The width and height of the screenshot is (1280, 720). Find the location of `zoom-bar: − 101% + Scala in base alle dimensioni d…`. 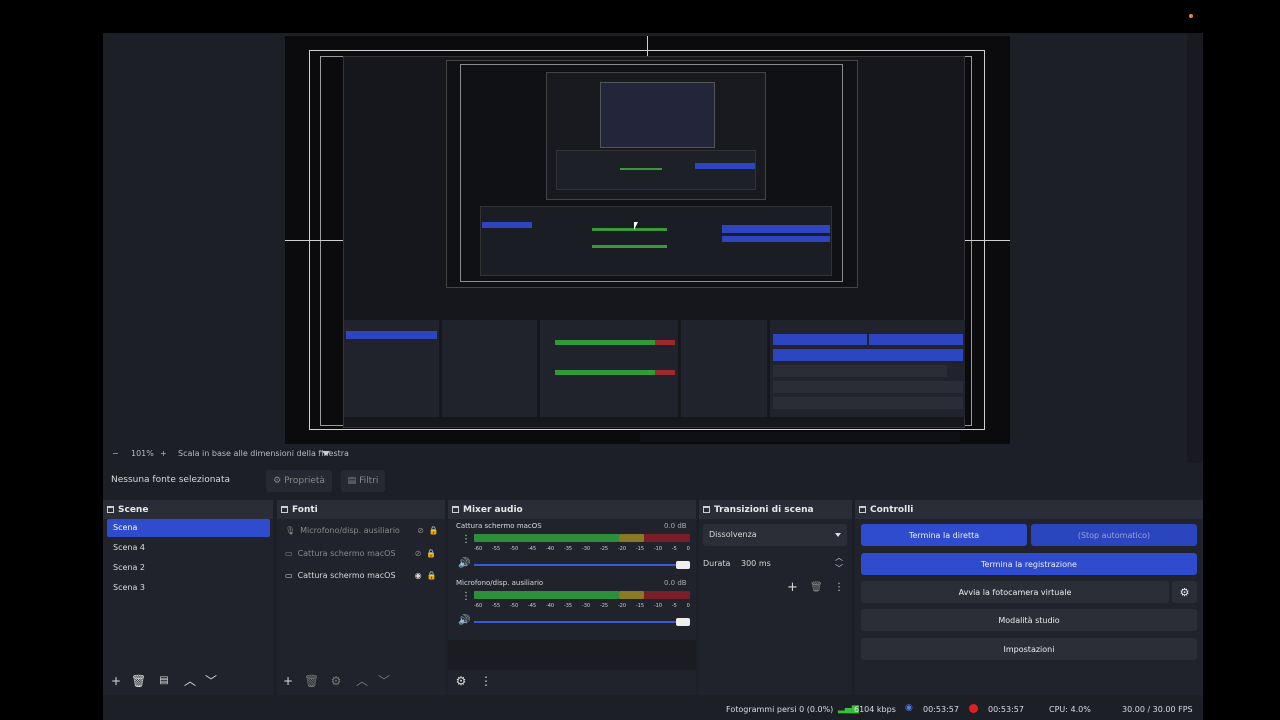

zoom-bar: − 101% + Scala in base alle dimensioni d… is located at coordinates (653, 454).